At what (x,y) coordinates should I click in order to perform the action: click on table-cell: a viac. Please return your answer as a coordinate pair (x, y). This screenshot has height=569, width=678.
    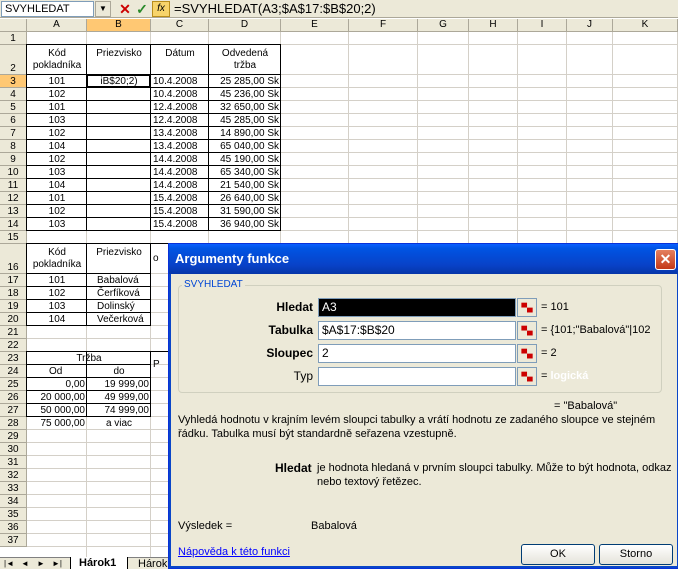
    Looking at the image, I should click on (119, 423).